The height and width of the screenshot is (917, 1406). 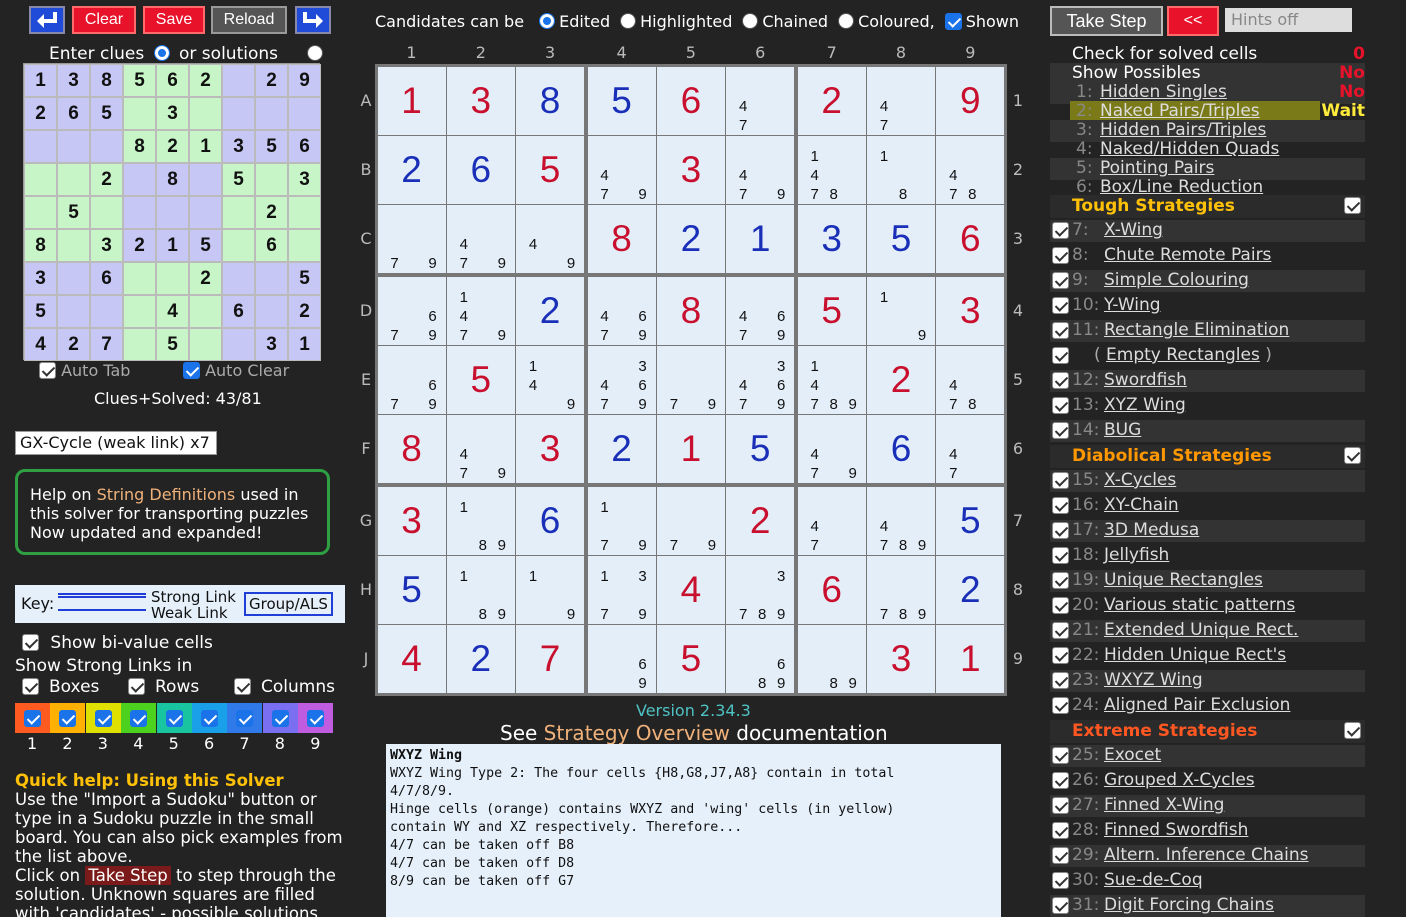 What do you see at coordinates (901, 659) in the screenshot?
I see `board-cell-J8: 3` at bounding box center [901, 659].